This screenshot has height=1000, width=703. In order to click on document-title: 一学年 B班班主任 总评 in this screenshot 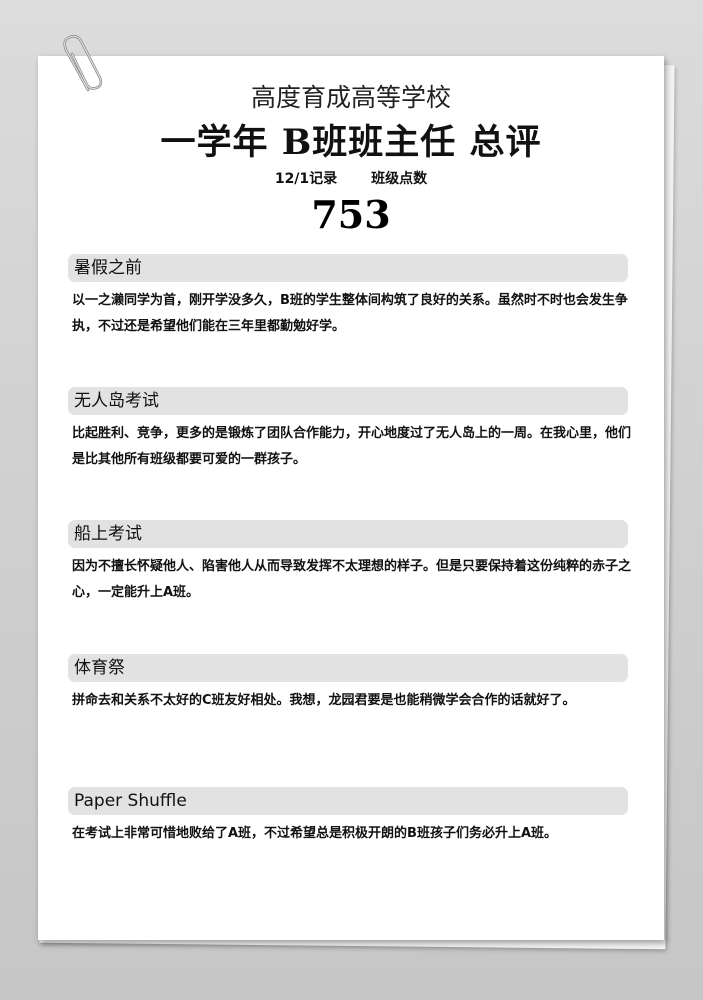, I will do `click(351, 142)`.